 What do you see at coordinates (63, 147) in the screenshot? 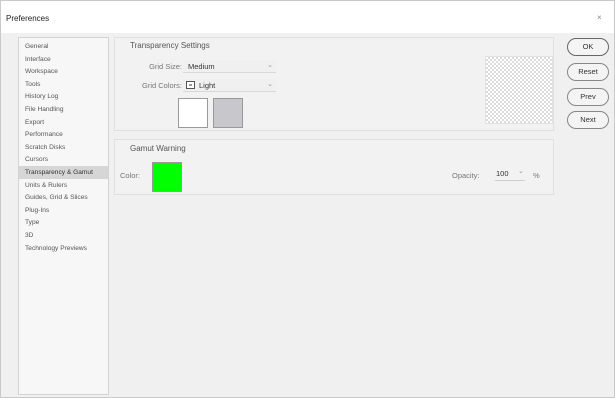
I see `sidebar-item-scratch-disks: Scratch Disks` at bounding box center [63, 147].